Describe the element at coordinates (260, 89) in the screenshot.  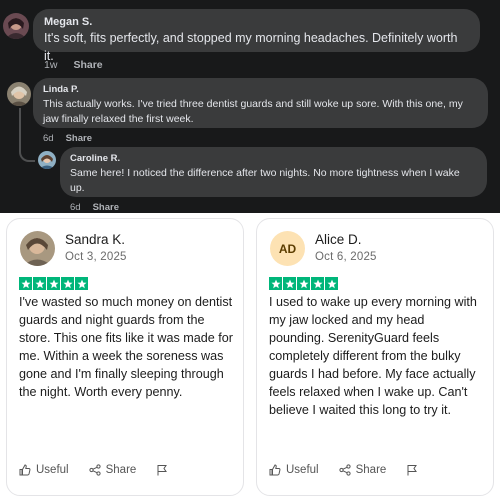
I see `comment-author: Linda P.` at that location.